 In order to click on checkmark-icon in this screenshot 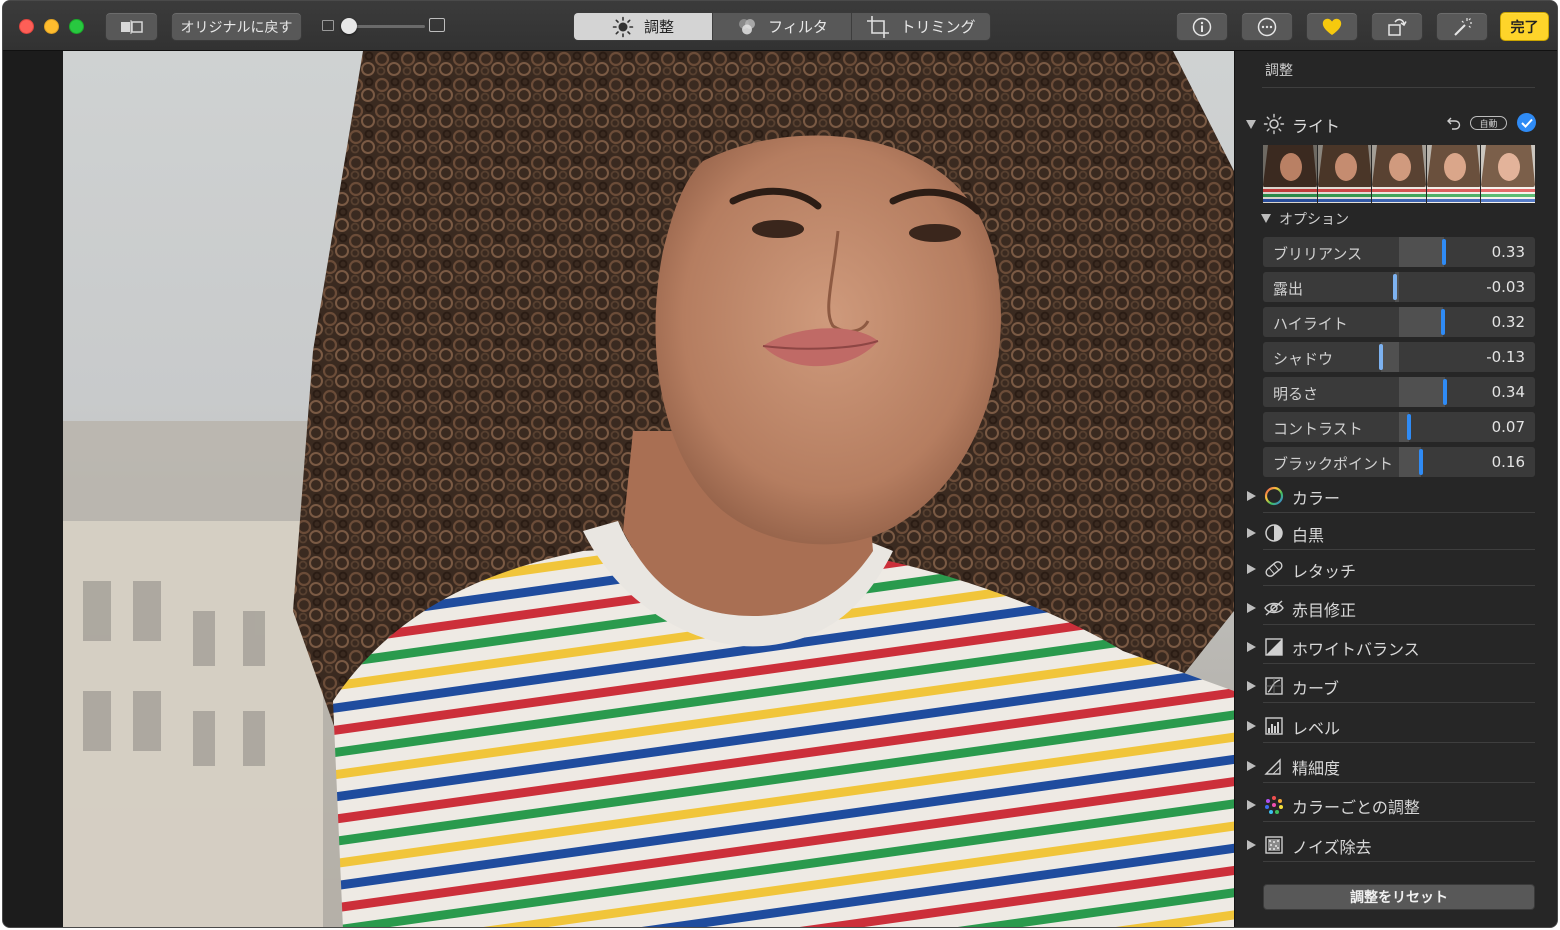, I will do `click(1526, 123)`.